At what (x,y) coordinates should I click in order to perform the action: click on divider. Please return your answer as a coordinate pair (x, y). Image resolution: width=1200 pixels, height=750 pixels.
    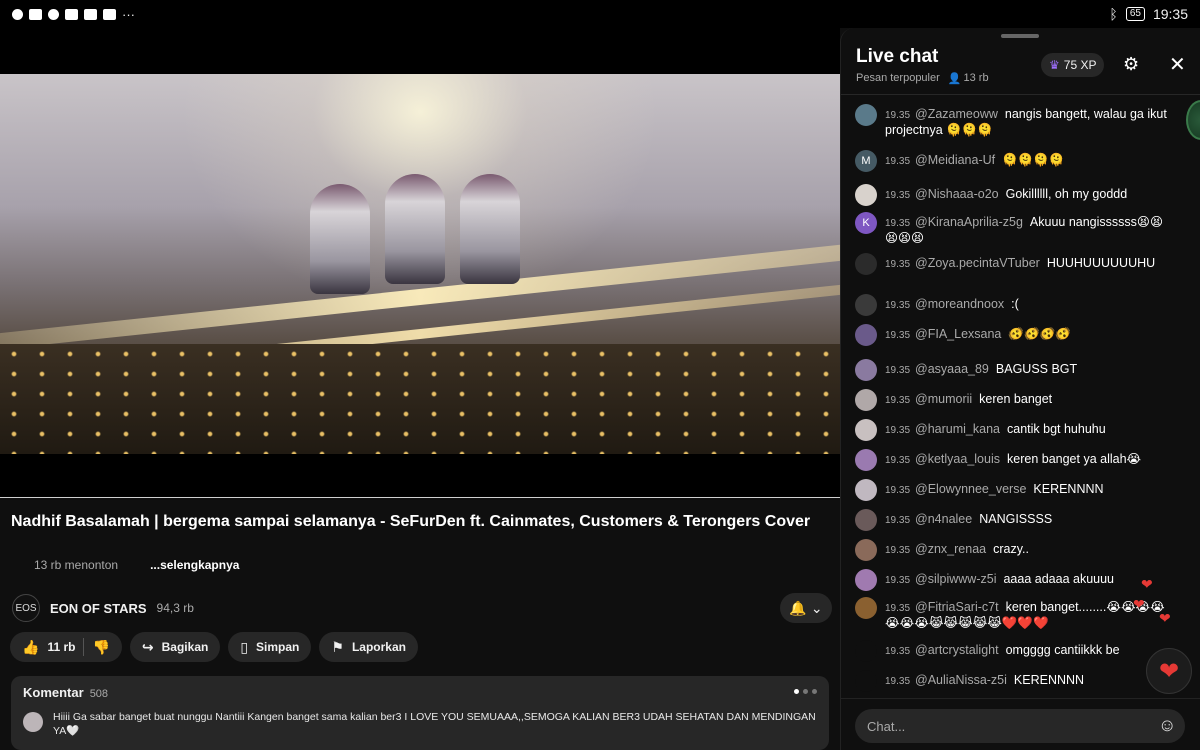
    Looking at the image, I should click on (84, 647).